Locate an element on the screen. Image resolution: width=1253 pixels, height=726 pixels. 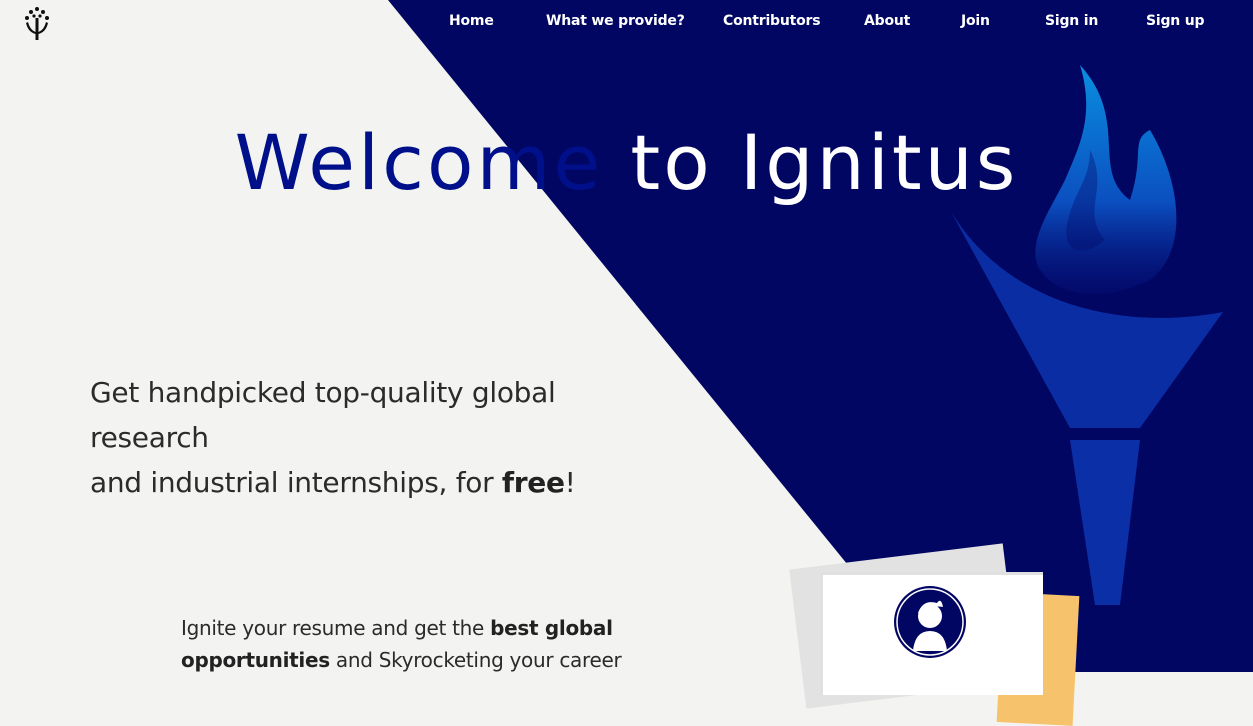
nav-home-link: Home is located at coordinates (471, 21).